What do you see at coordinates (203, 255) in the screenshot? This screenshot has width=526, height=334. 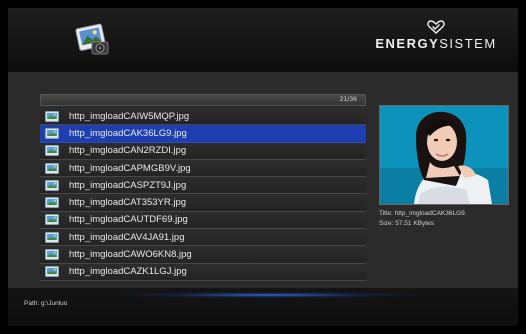 I see `file-list-item: http_imgloadCAWO6KN8.jpg` at bounding box center [203, 255].